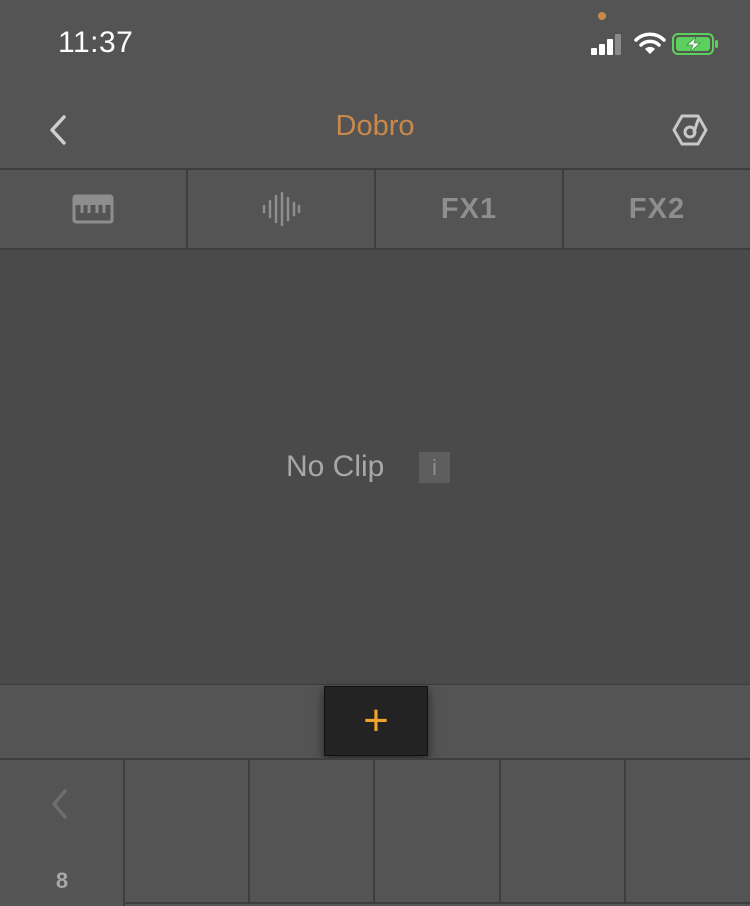 The height and width of the screenshot is (906, 750). I want to click on waveform-icon, so click(281, 209).